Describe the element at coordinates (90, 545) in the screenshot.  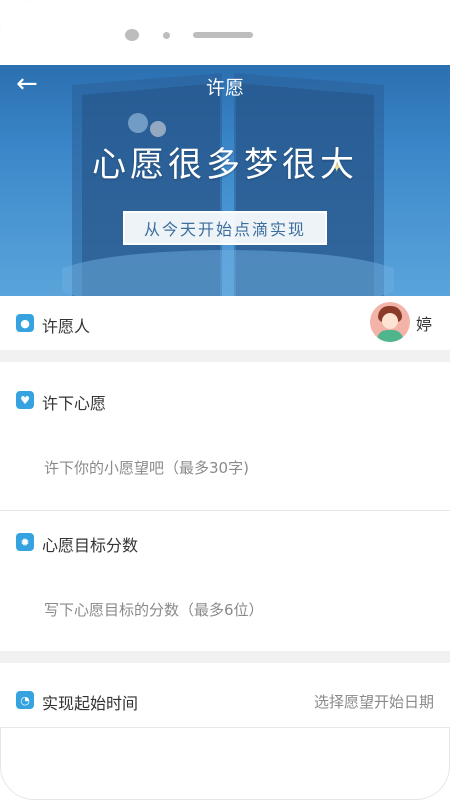
I see `score-label: 心愿目标分数` at that location.